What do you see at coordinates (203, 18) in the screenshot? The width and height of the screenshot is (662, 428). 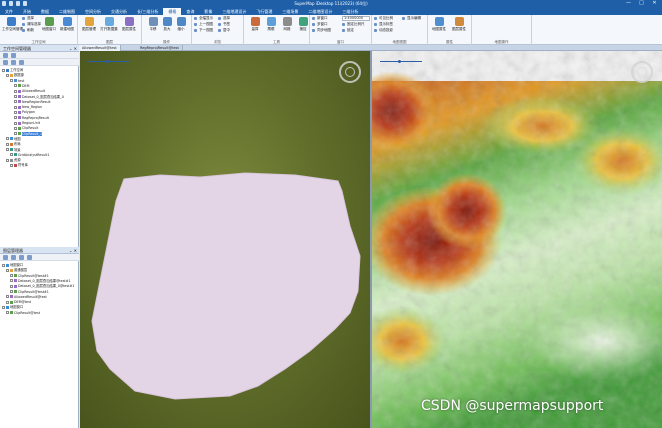 I see `full-extent-button: 全幅显示` at bounding box center [203, 18].